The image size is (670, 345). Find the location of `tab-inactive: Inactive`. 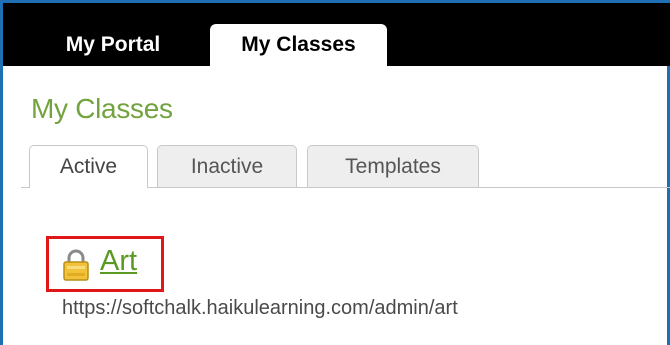

tab-inactive: Inactive is located at coordinates (227, 166).